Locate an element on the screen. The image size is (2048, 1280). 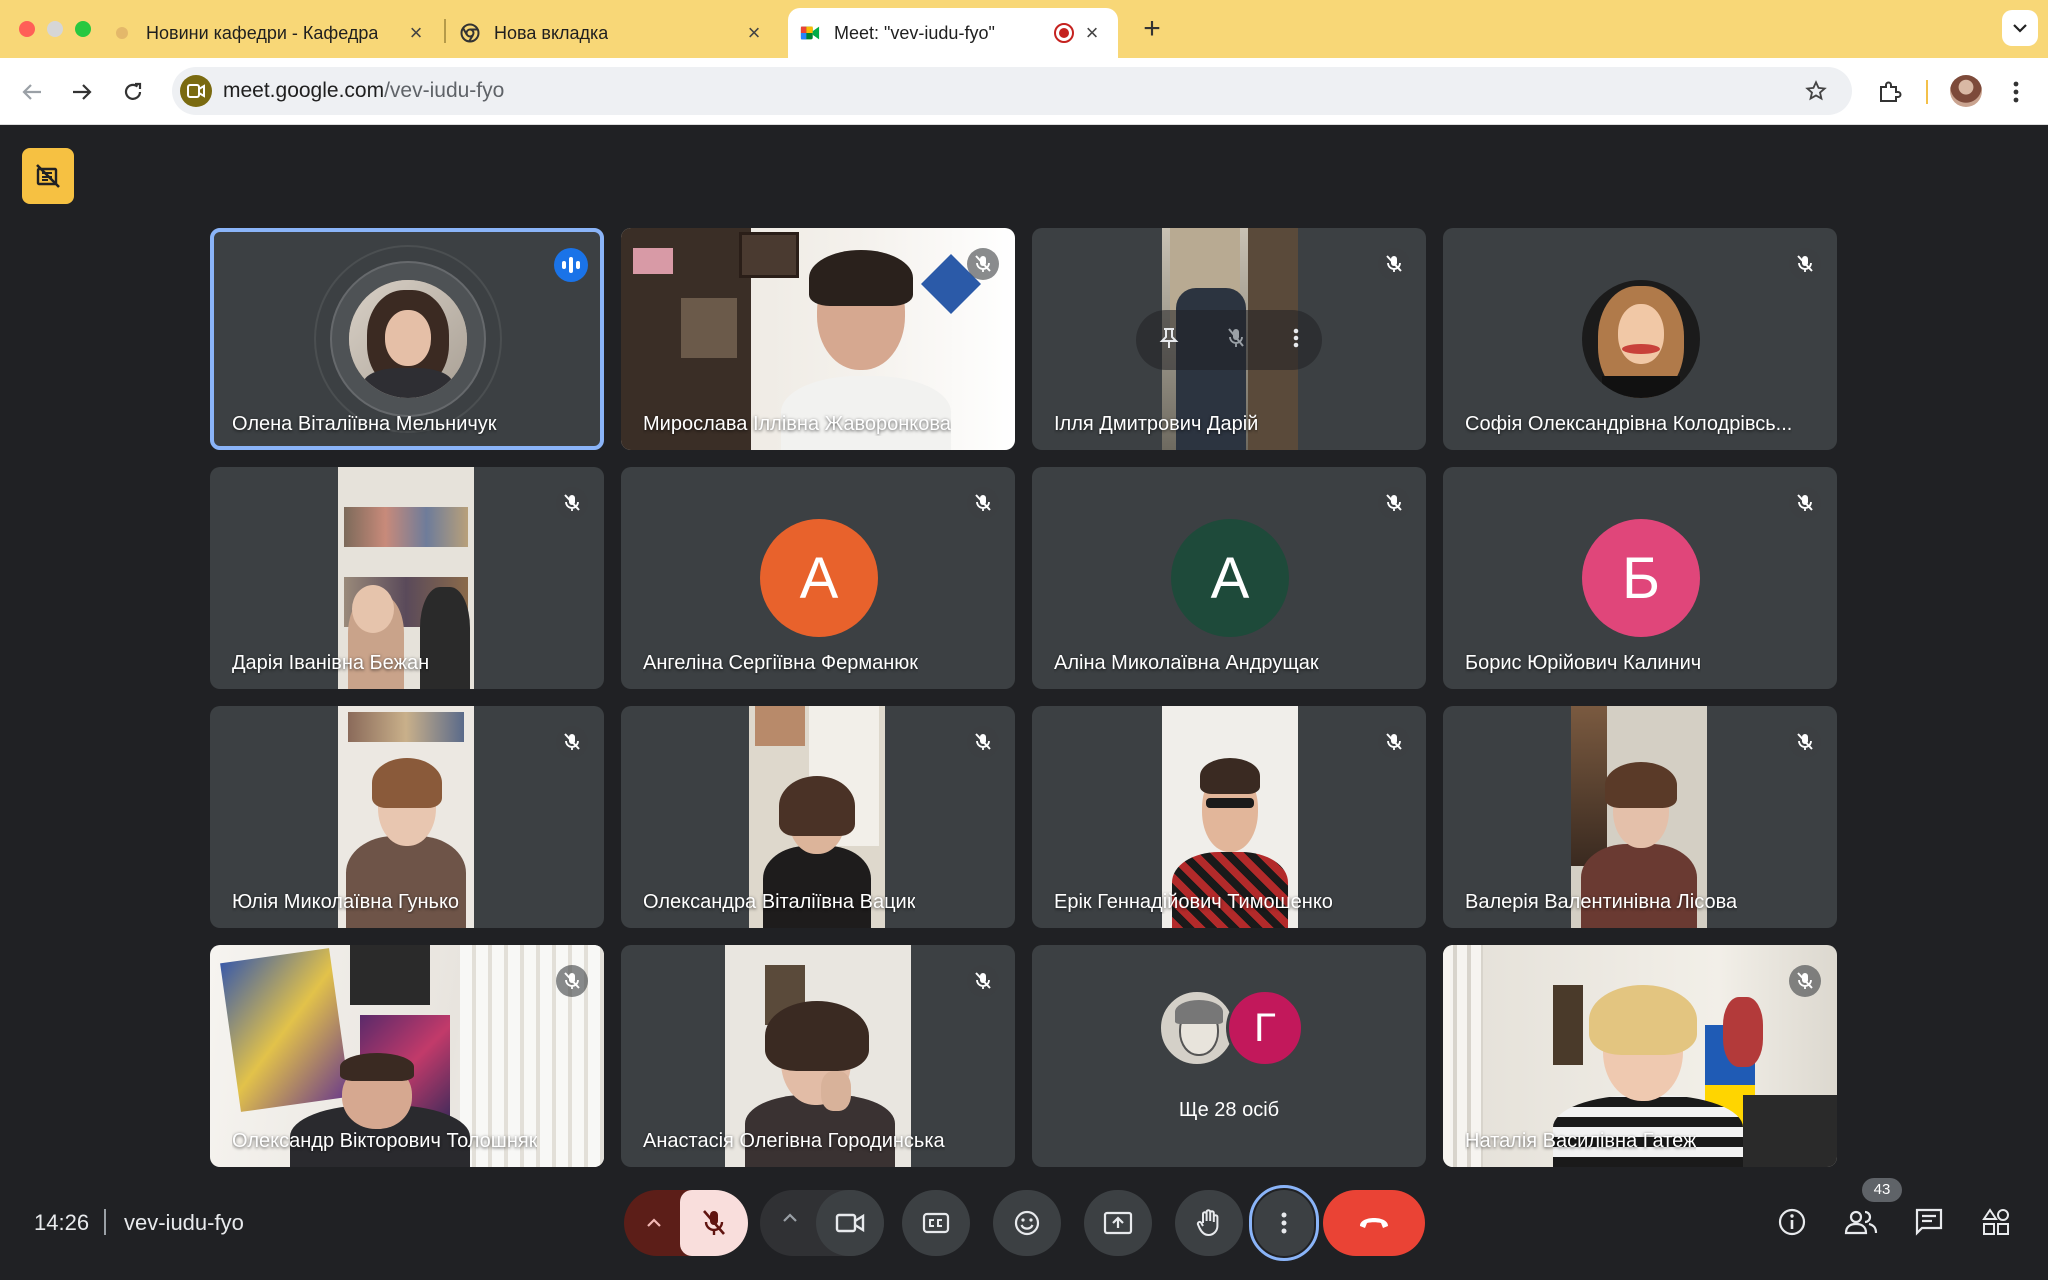
site-info-icon is located at coordinates (196, 91).